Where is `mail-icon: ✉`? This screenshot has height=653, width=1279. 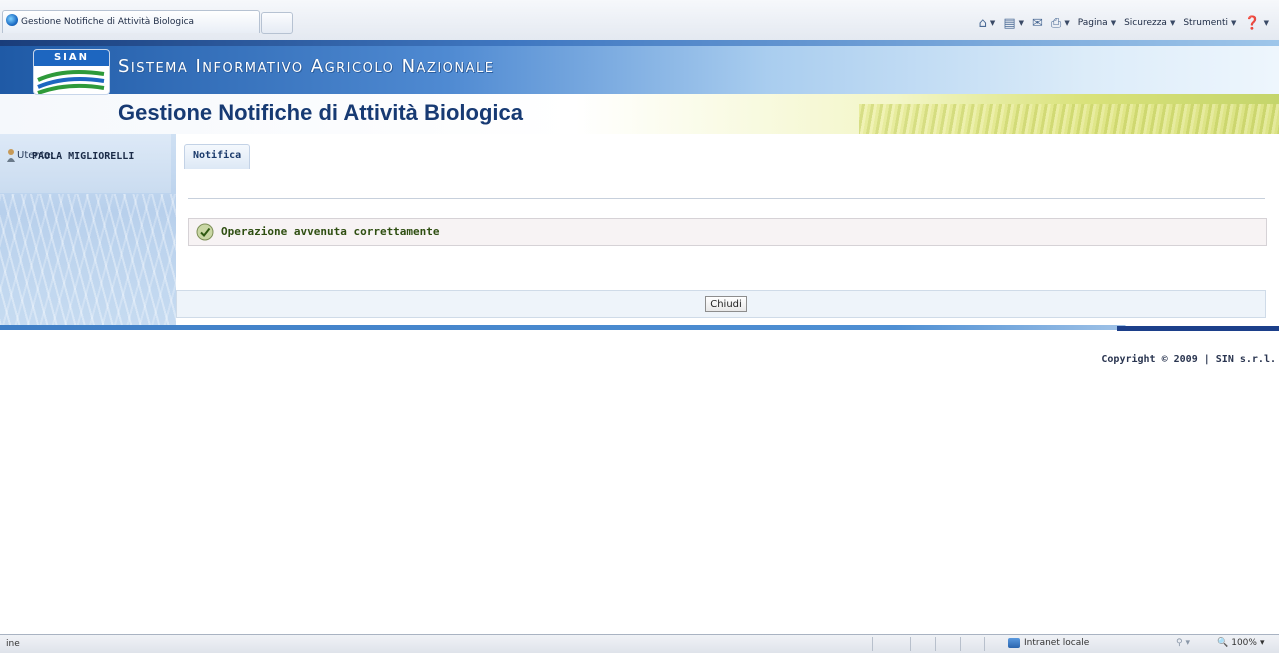 mail-icon: ✉ is located at coordinates (1037, 23).